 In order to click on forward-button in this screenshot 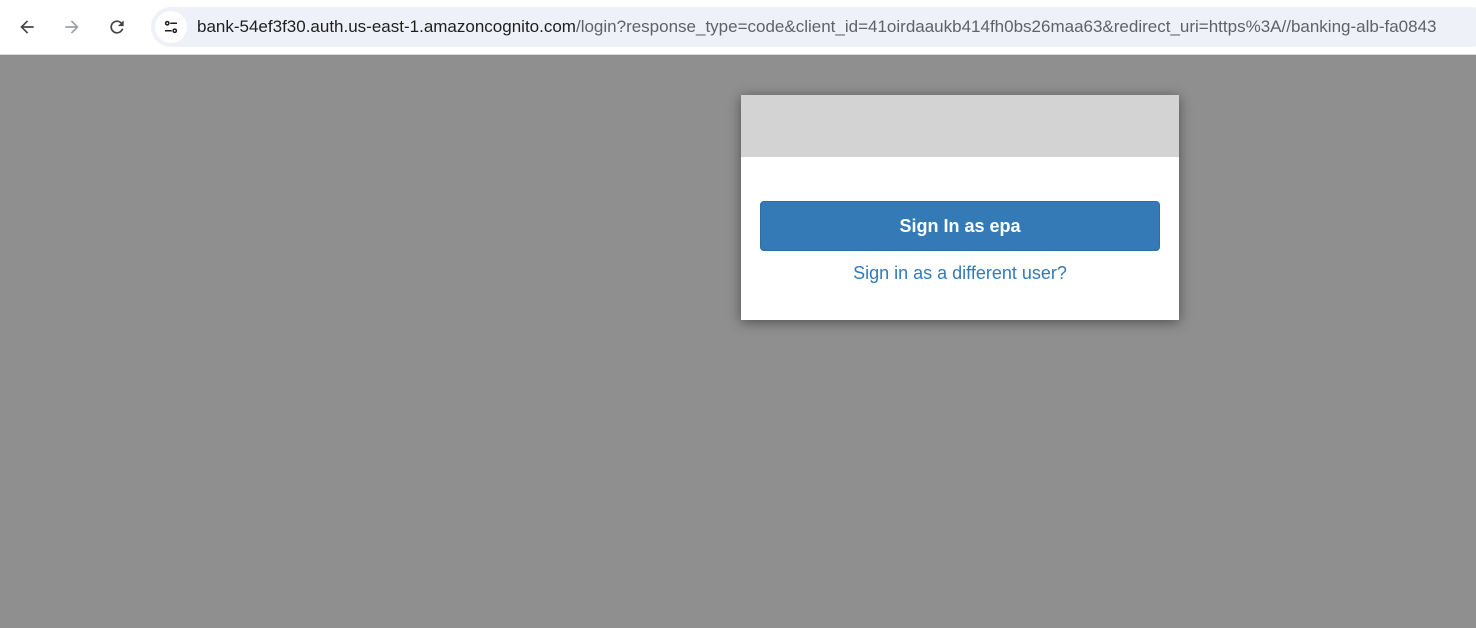, I will do `click(72, 27)`.